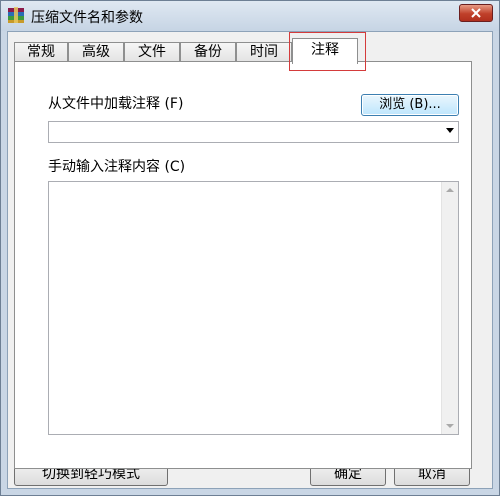 The image size is (500, 496). What do you see at coordinates (449, 308) in the screenshot?
I see `comment-scrollbar` at bounding box center [449, 308].